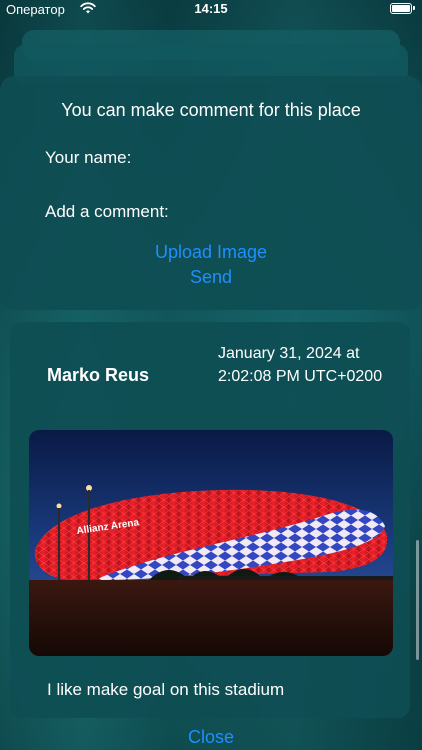 Image resolution: width=422 pixels, height=750 pixels. What do you see at coordinates (211, 737) in the screenshot?
I see `close-button: Close` at bounding box center [211, 737].